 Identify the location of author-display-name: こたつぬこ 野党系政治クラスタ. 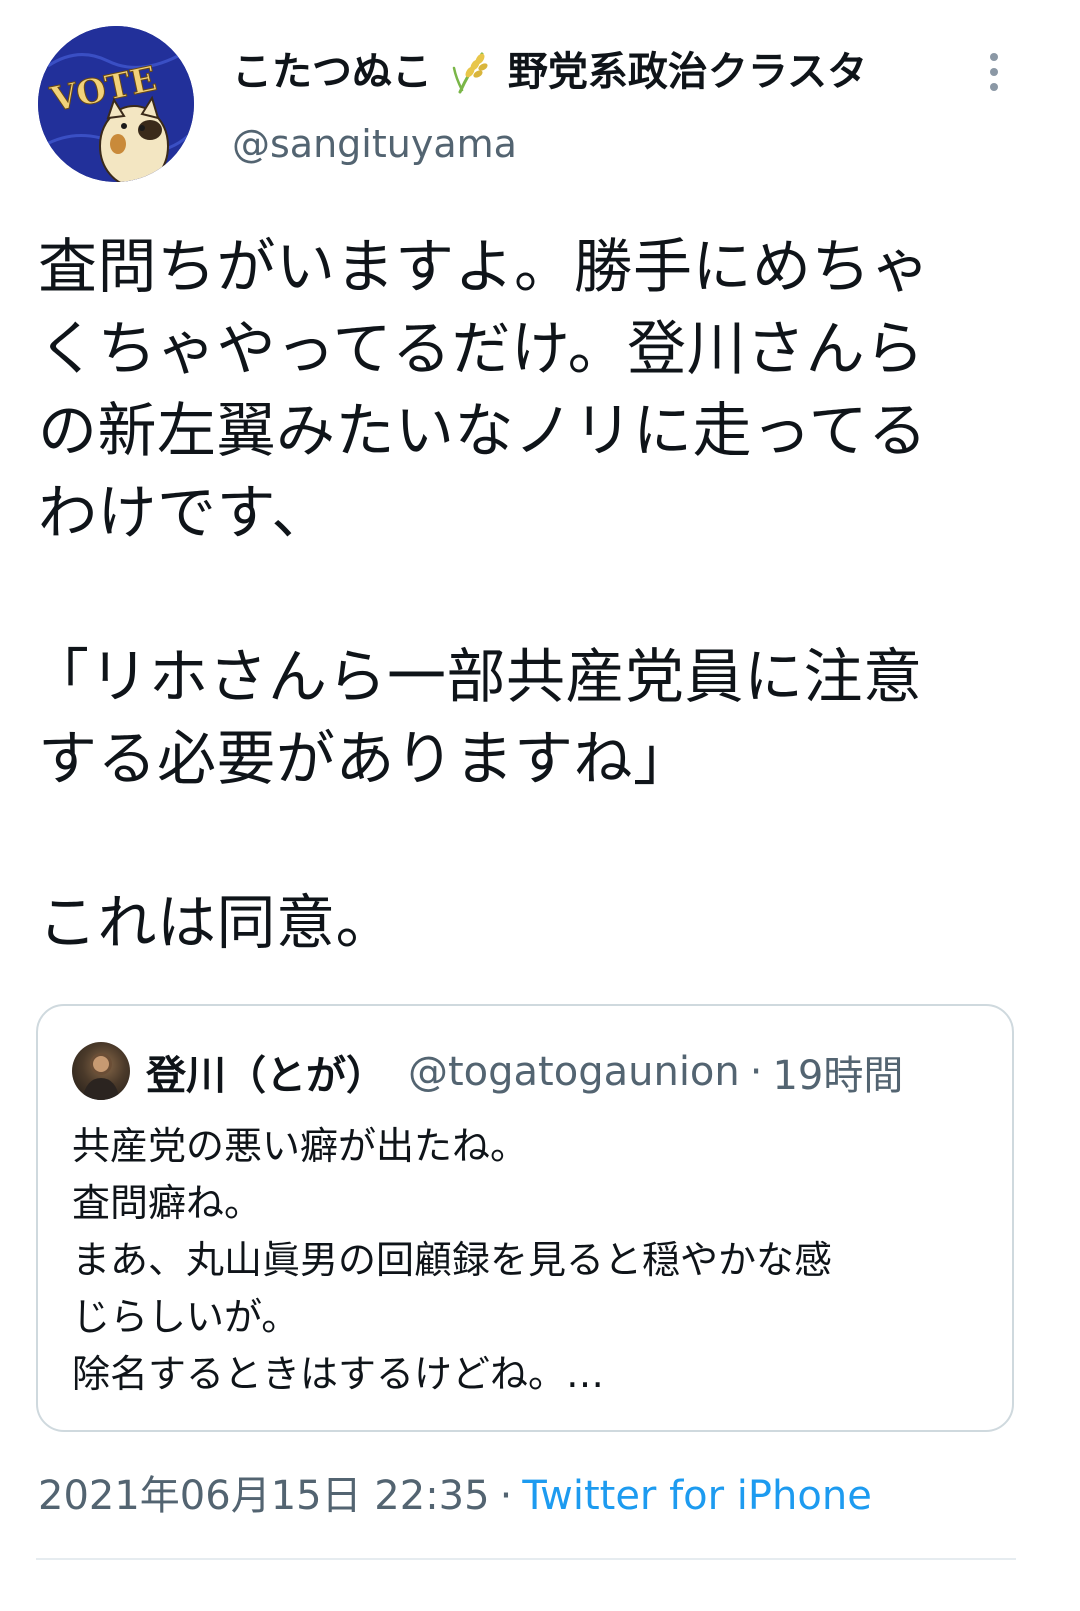
(549, 71).